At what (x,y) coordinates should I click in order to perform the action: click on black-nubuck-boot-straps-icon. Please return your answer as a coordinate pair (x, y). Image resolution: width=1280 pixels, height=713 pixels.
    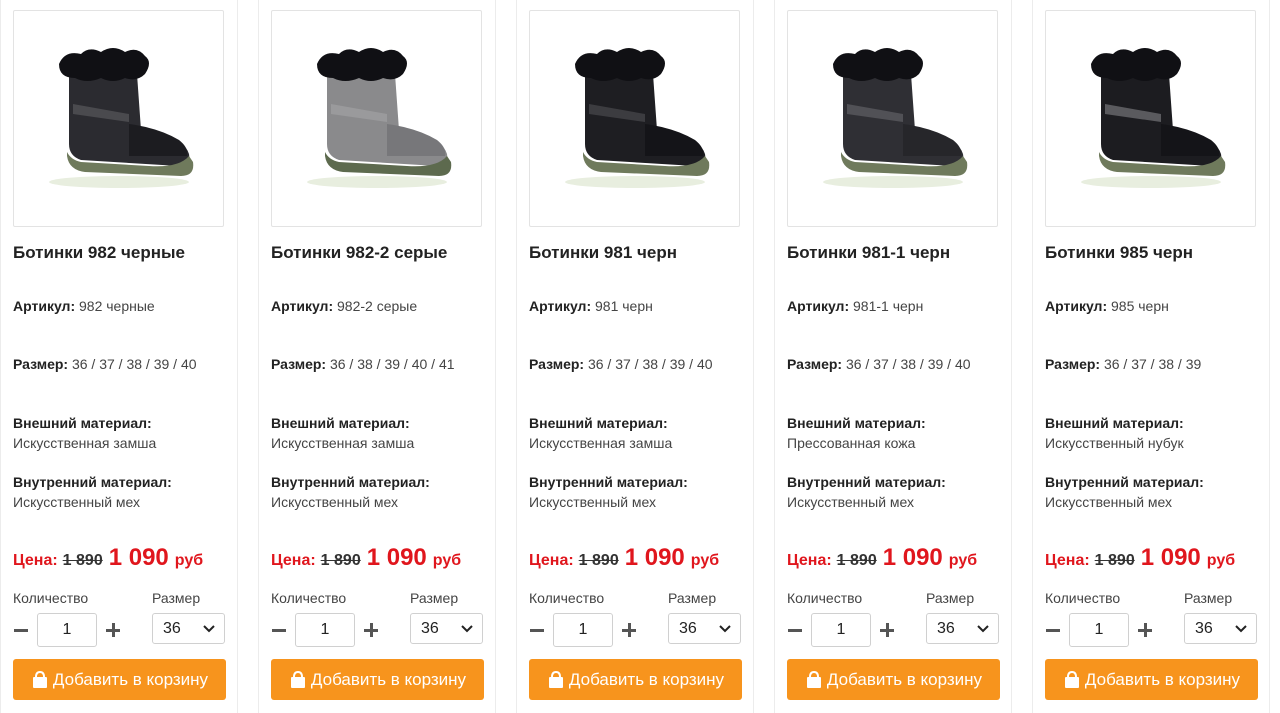
    Looking at the image, I should click on (1152, 117).